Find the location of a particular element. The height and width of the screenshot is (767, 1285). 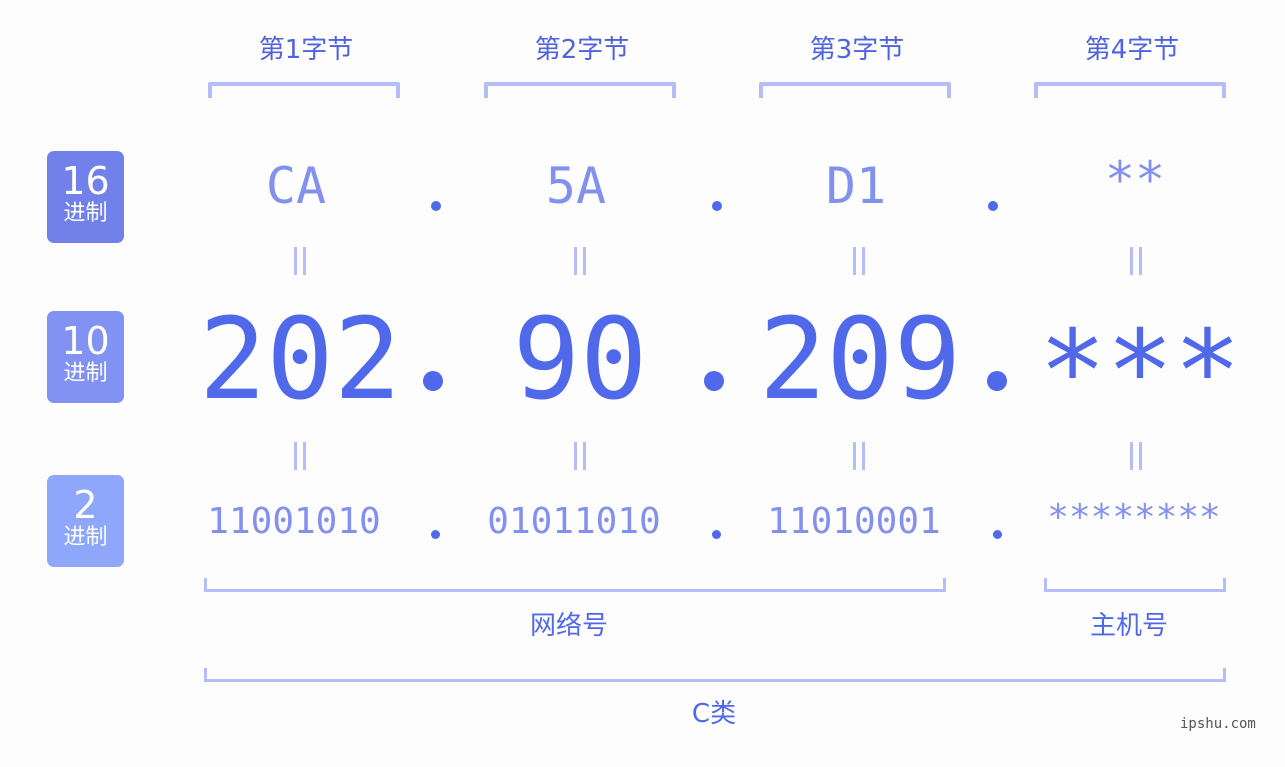

hex-badge: 16 进制 is located at coordinates (85, 197).